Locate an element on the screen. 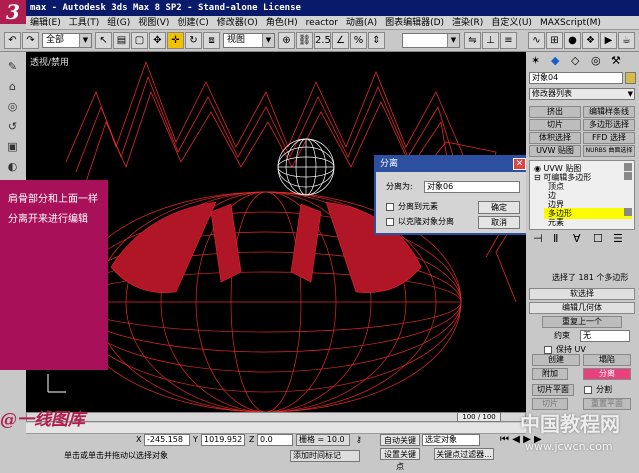 This screenshot has width=639, height=473. redo-icon: ↷ is located at coordinates (30, 40).